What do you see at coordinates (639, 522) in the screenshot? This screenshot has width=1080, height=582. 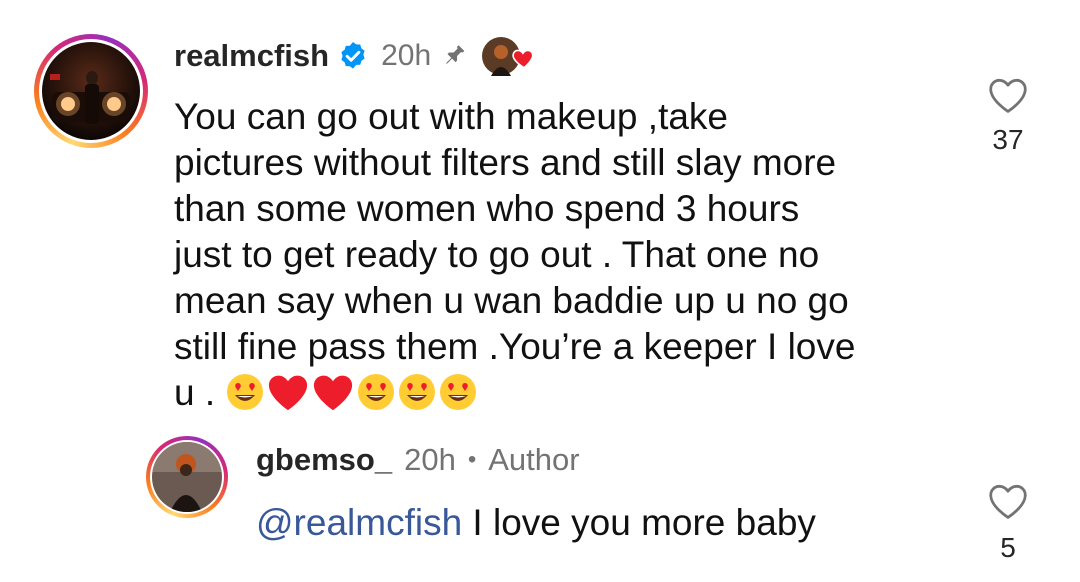 I see `reply-text: I love you more baby` at bounding box center [639, 522].